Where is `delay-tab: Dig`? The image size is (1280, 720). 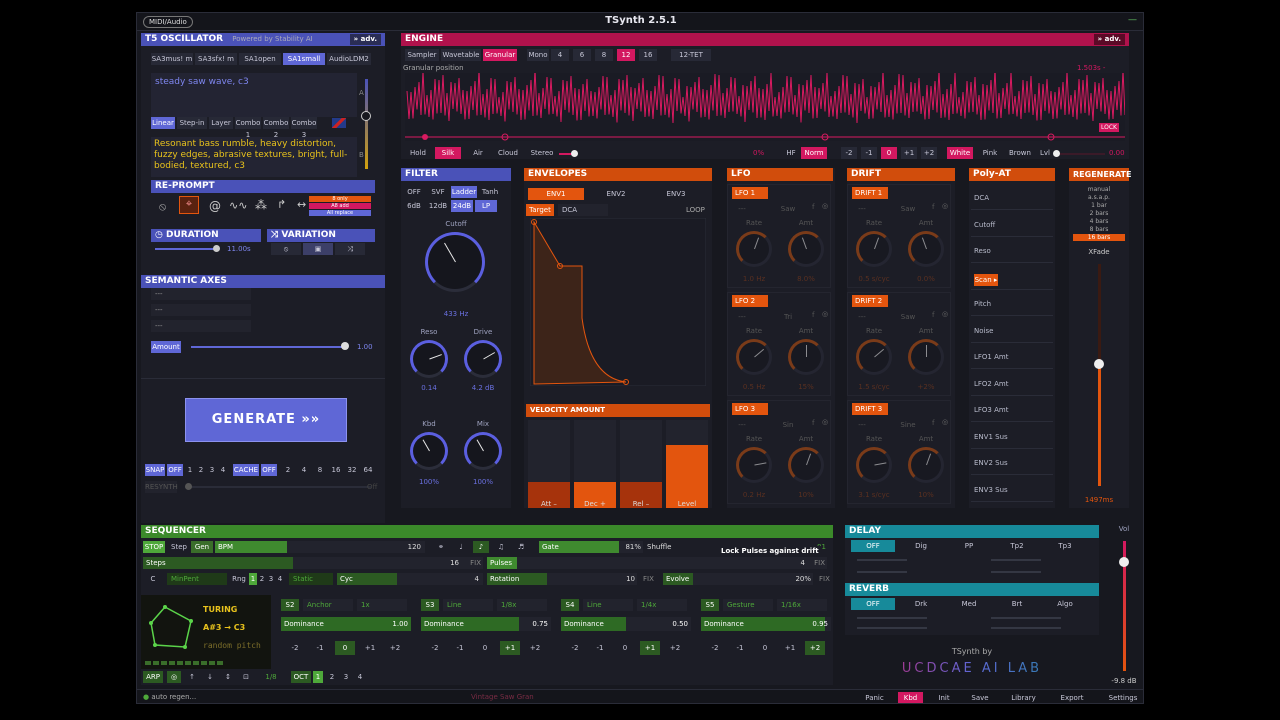 delay-tab: Dig is located at coordinates (921, 546).